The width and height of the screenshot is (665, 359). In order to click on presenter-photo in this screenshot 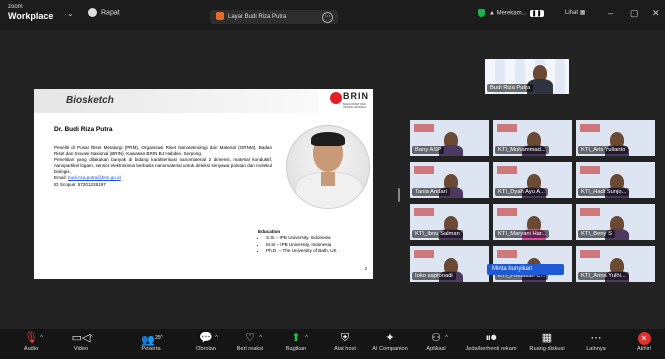, I will do `click(328, 167)`.